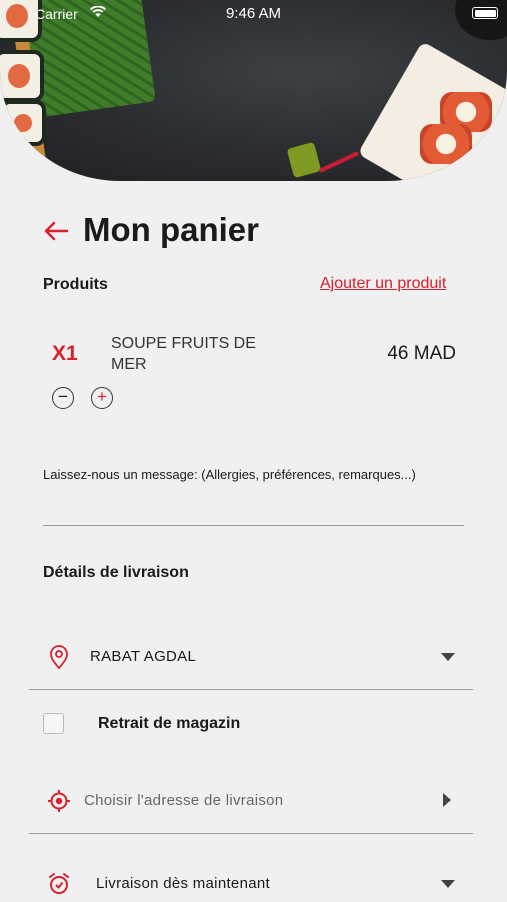  I want to click on decrement-button: −, so click(63, 398).